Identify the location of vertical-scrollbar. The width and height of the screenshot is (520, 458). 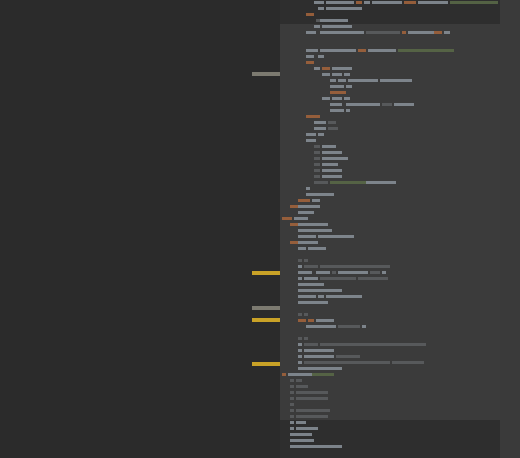
(510, 229).